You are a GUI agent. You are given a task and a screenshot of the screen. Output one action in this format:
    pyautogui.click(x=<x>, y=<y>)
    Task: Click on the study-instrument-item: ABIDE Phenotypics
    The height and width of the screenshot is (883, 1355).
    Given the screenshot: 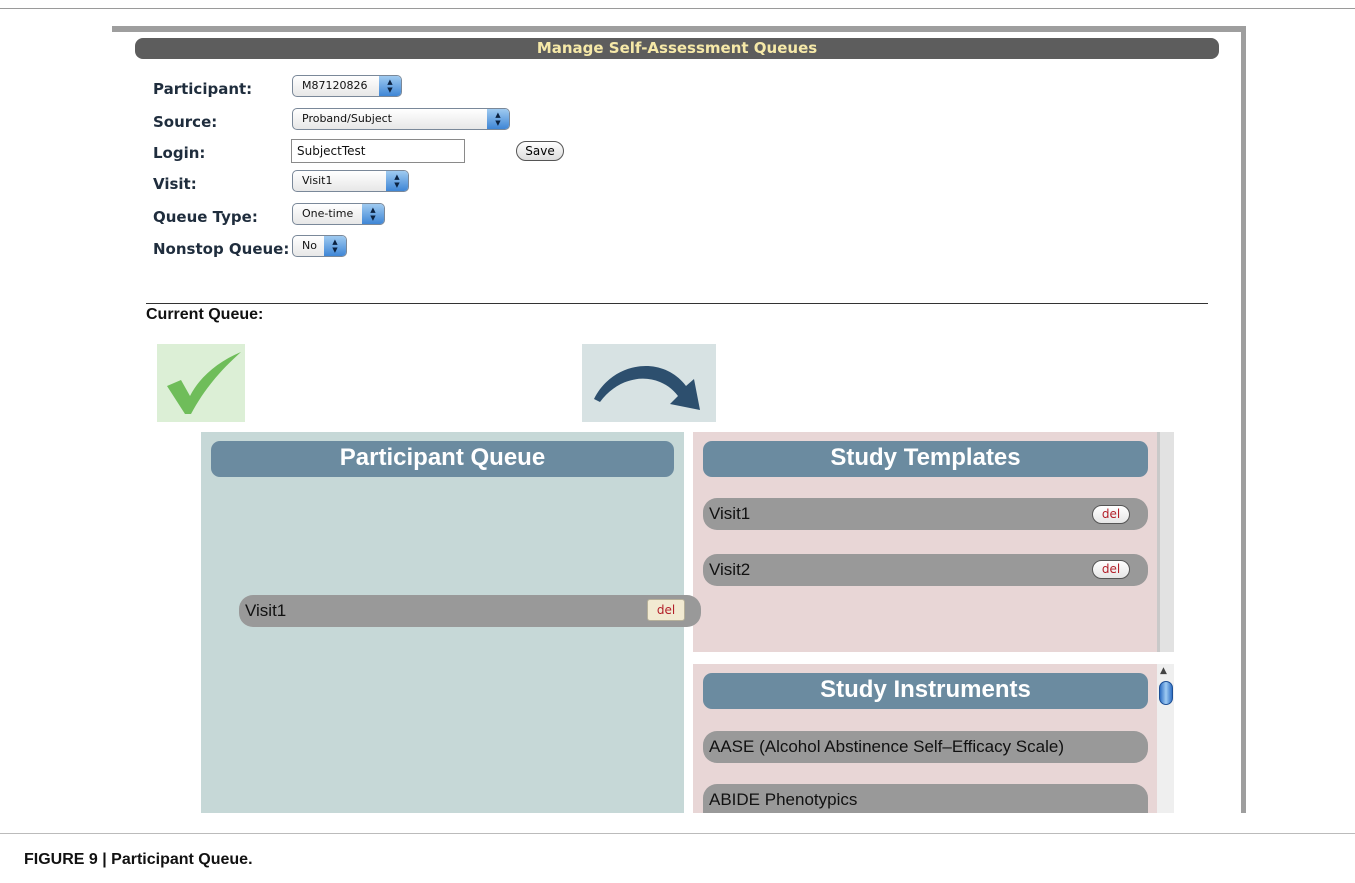 What is the action you would take?
    pyautogui.click(x=925, y=798)
    